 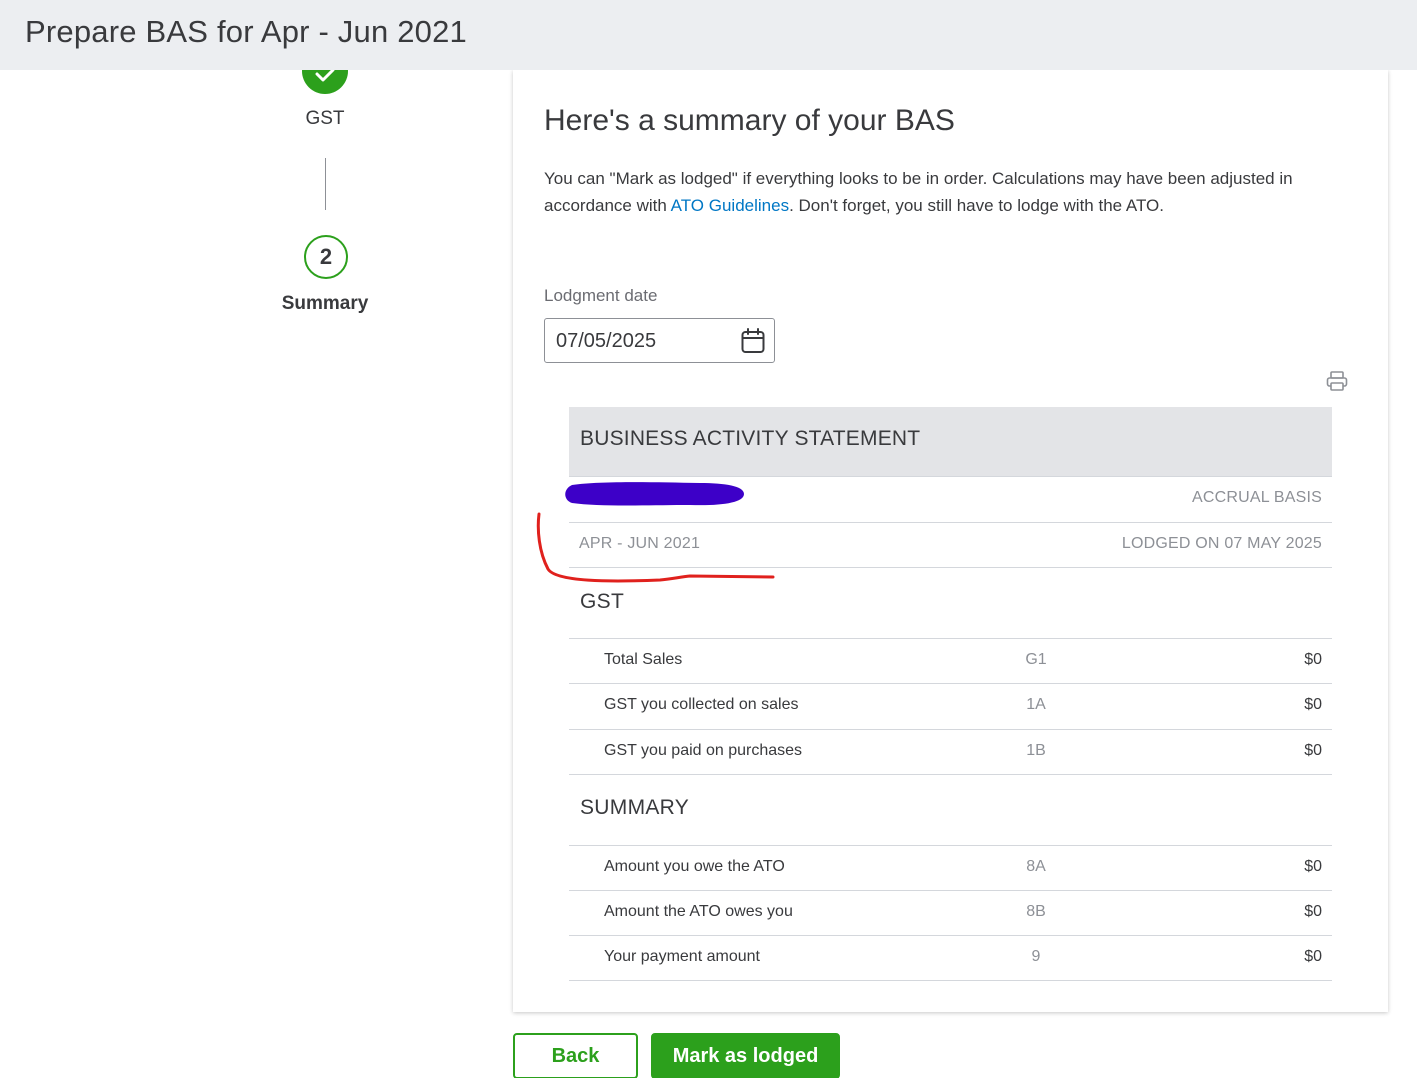 What do you see at coordinates (602, 601) in the screenshot?
I see `gst-section-title: GST` at bounding box center [602, 601].